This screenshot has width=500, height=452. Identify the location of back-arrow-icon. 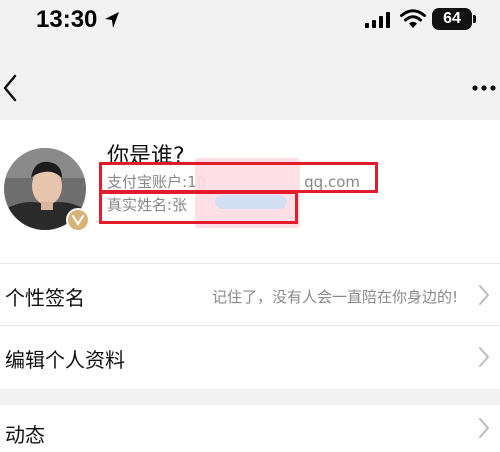
(12, 88).